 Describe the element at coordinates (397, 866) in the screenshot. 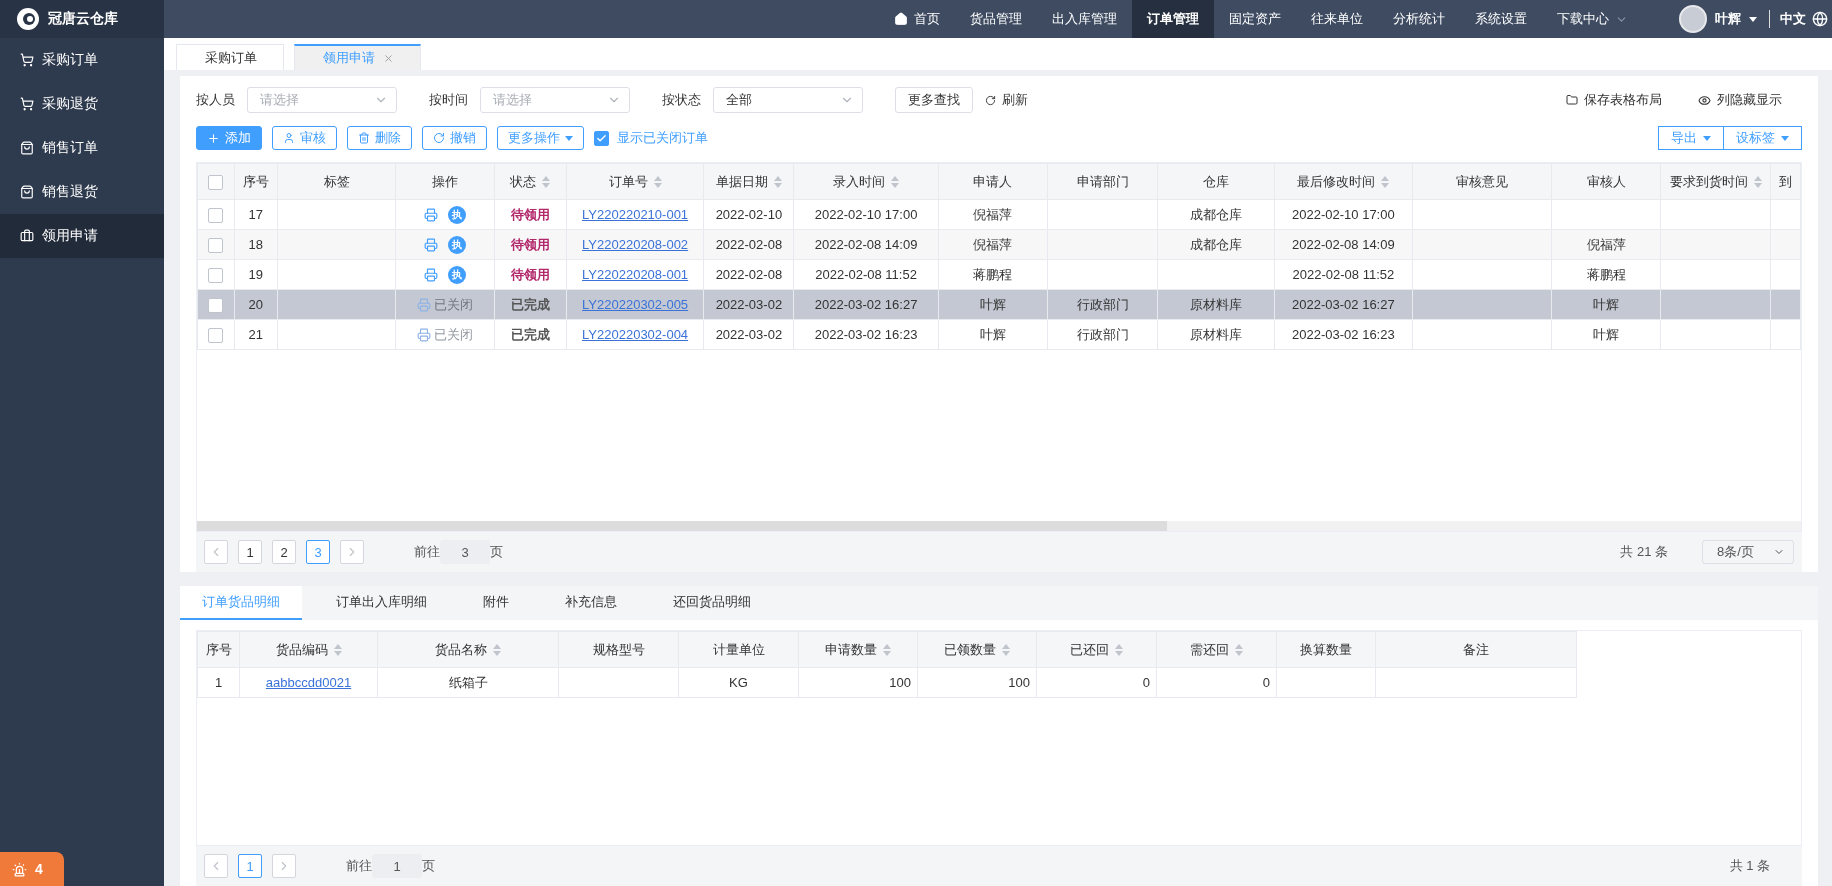

I see `goto-page-field: 1` at that location.